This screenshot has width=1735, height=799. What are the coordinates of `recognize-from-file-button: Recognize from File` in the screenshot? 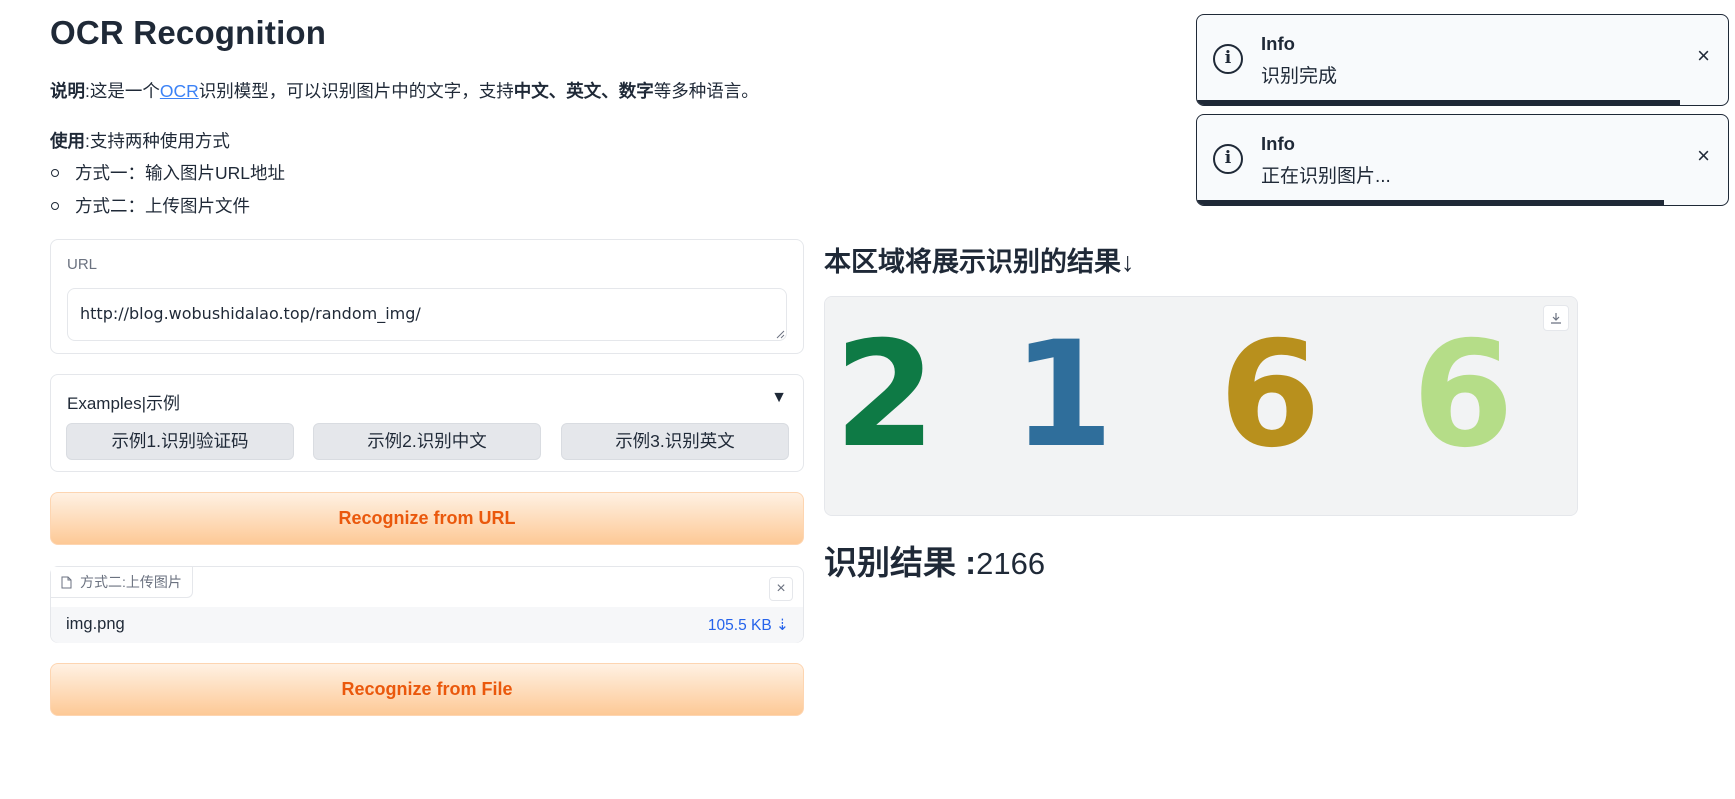 It's located at (427, 689).